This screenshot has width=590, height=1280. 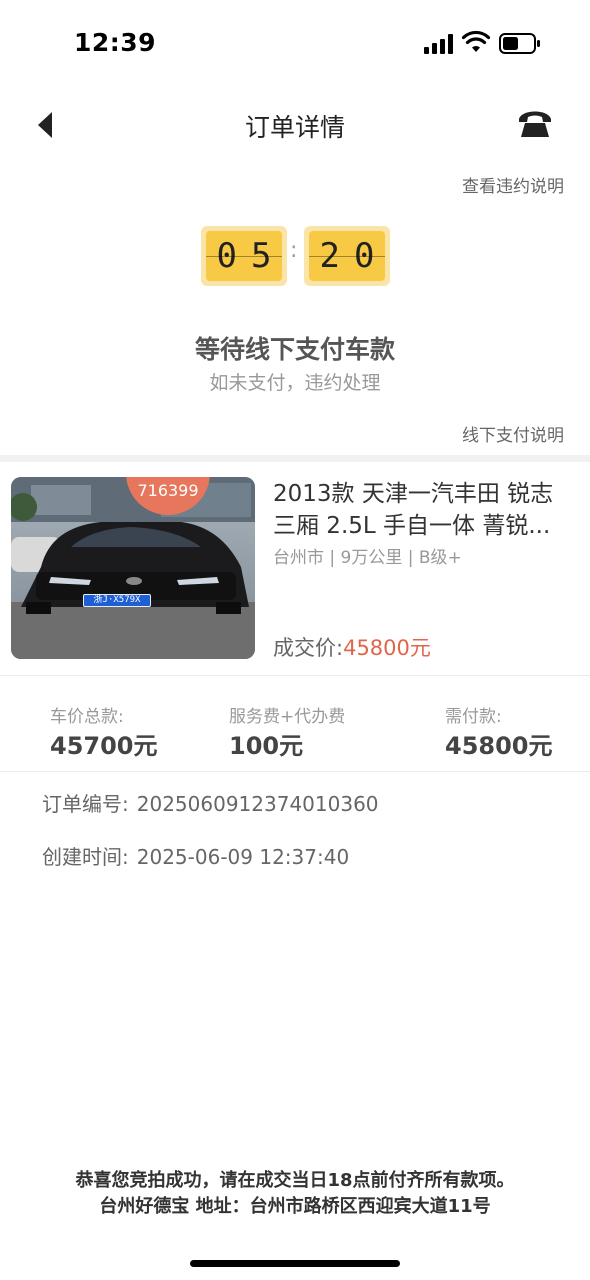 What do you see at coordinates (104, 746) in the screenshot?
I see `car-total-value: 45700元` at bounding box center [104, 746].